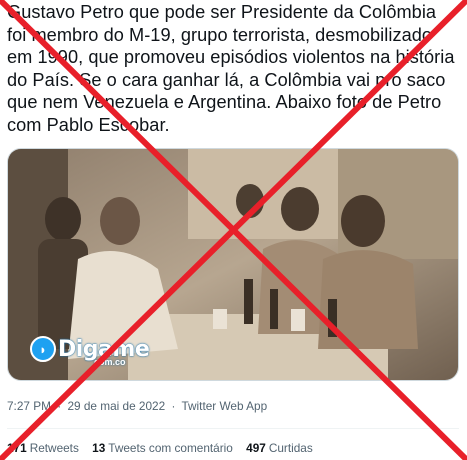 The height and width of the screenshot is (460, 467). I want to click on photo-watermark-logo: ◗ Digame com.co, so click(90, 350).